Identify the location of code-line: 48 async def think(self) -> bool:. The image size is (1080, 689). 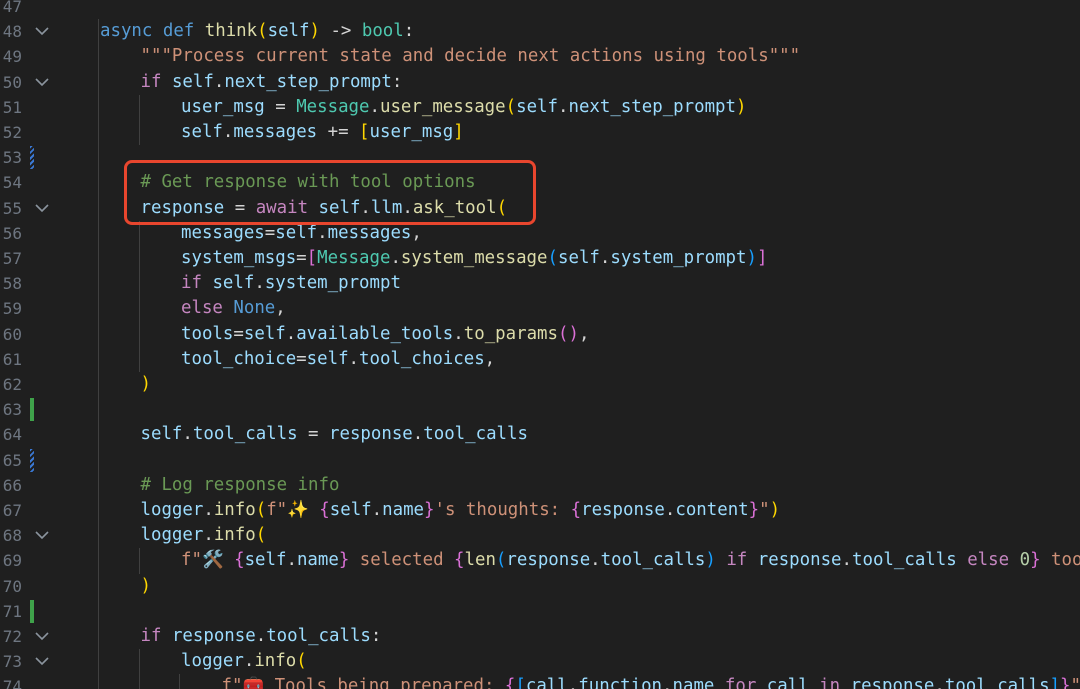
(540, 31).